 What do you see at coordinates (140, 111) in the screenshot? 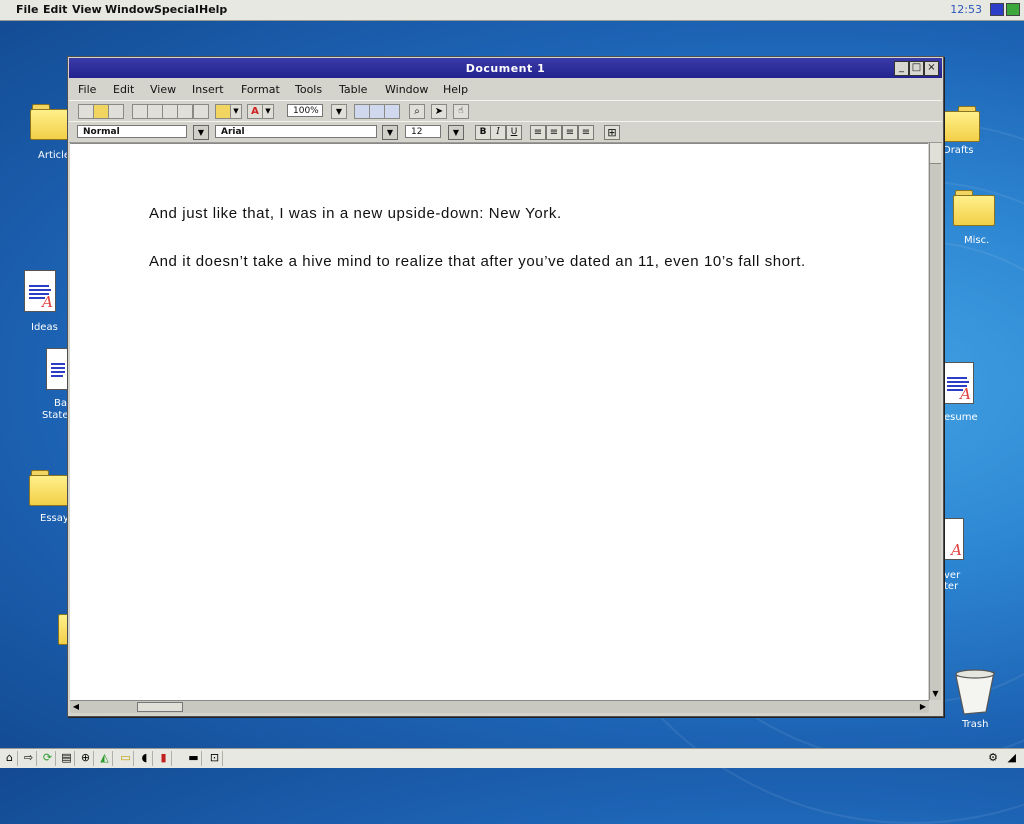
I see `copy-icon` at bounding box center [140, 111].